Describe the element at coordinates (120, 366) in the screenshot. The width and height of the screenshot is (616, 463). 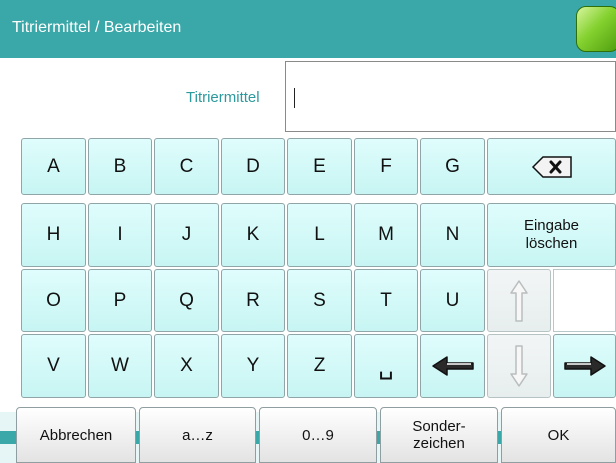
I see `key-w: W` at that location.